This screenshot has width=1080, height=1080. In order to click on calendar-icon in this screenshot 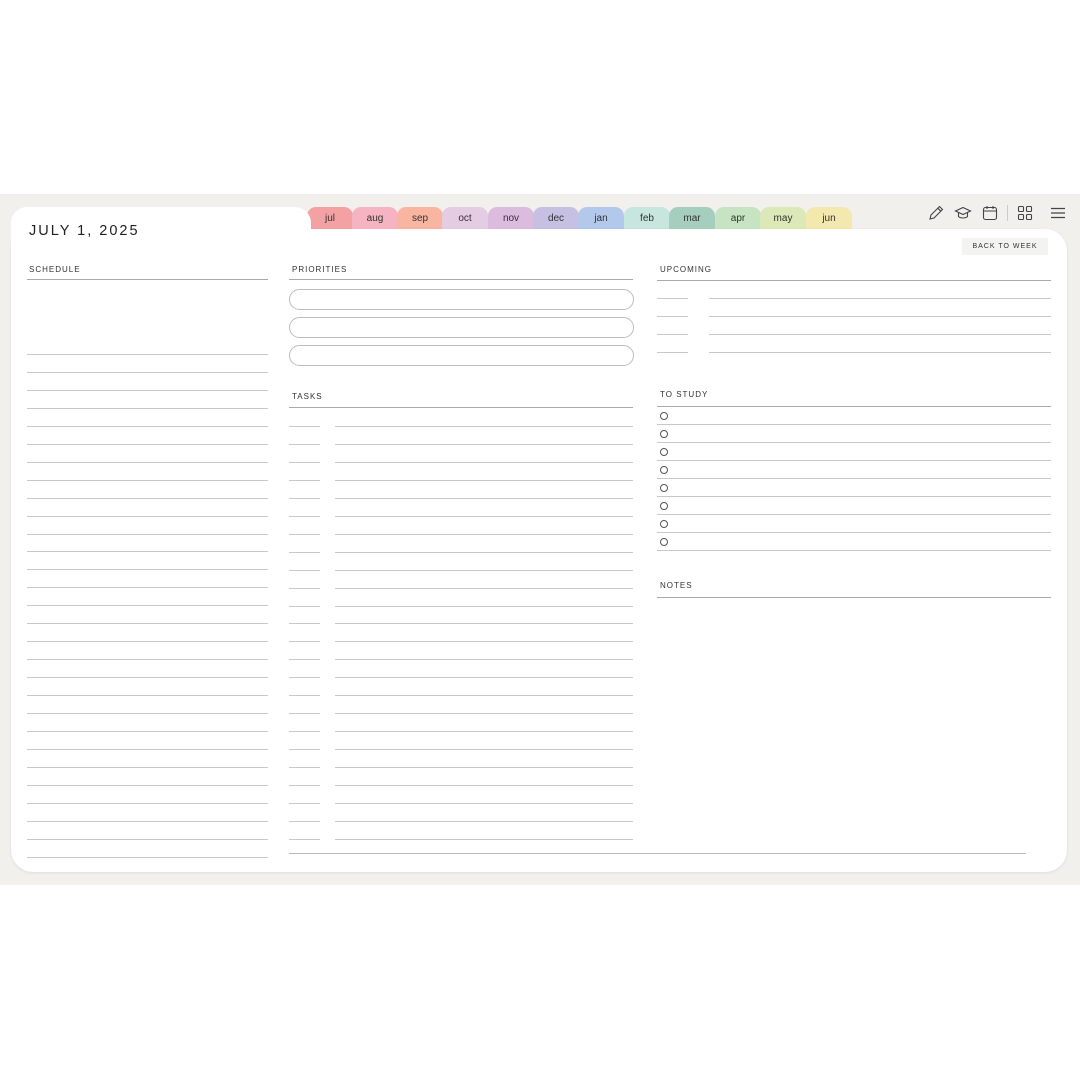, I will do `click(990, 213)`.